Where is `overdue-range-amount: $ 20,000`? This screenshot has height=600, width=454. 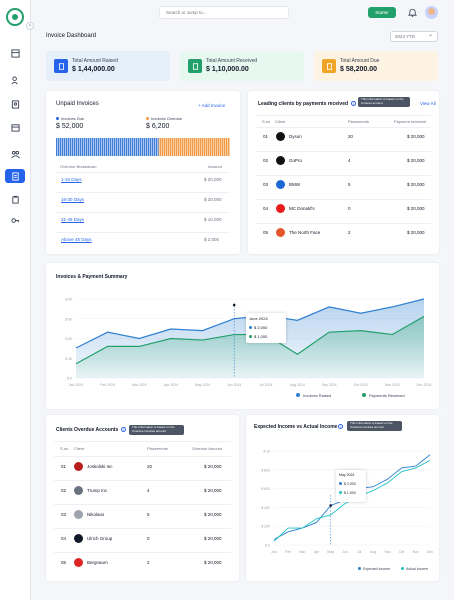 overdue-range-amount: $ 20,000 is located at coordinates (213, 179).